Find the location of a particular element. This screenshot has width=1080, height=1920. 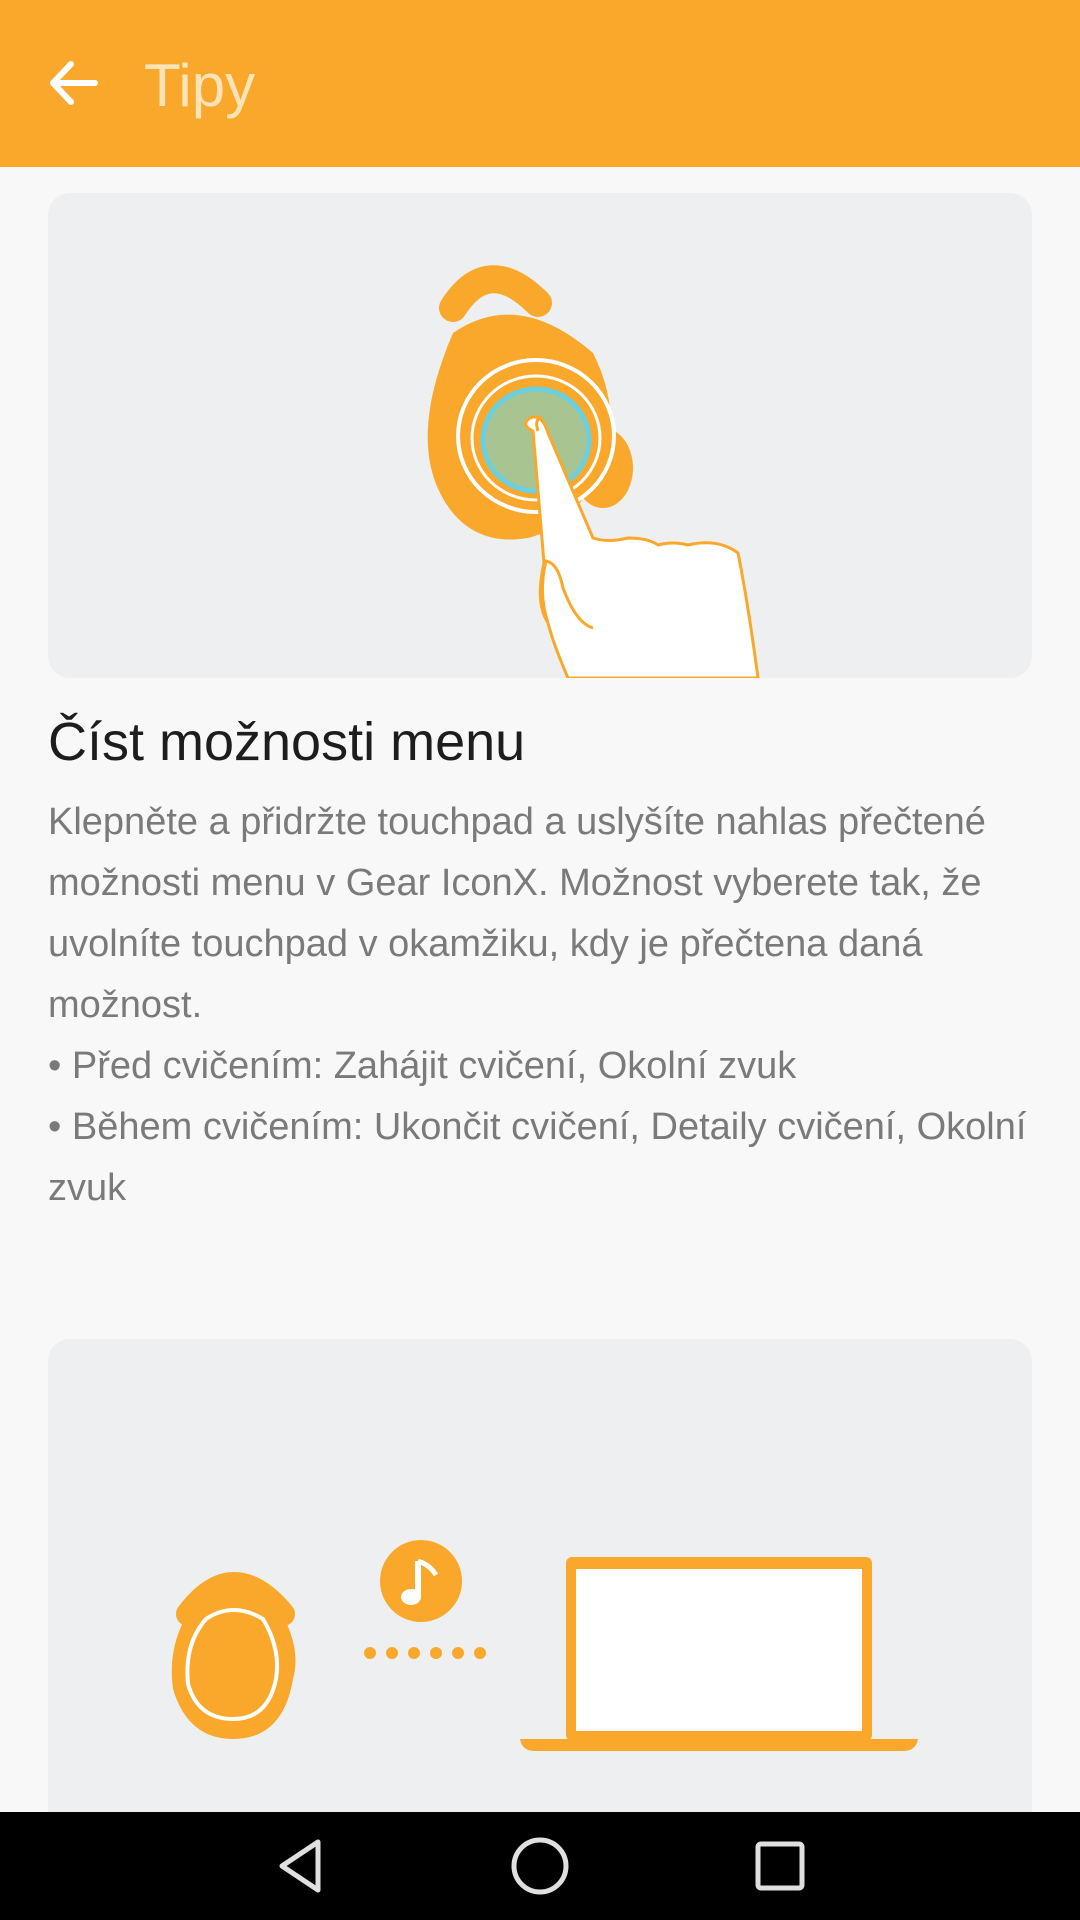

nav-recents-icon is located at coordinates (780, 1866).